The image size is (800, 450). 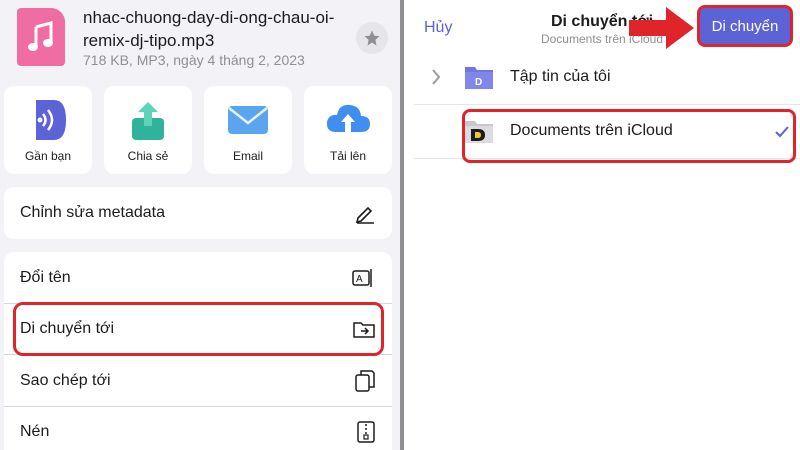 What do you see at coordinates (198, 329) in the screenshot?
I see `highlight-move-to` at bounding box center [198, 329].